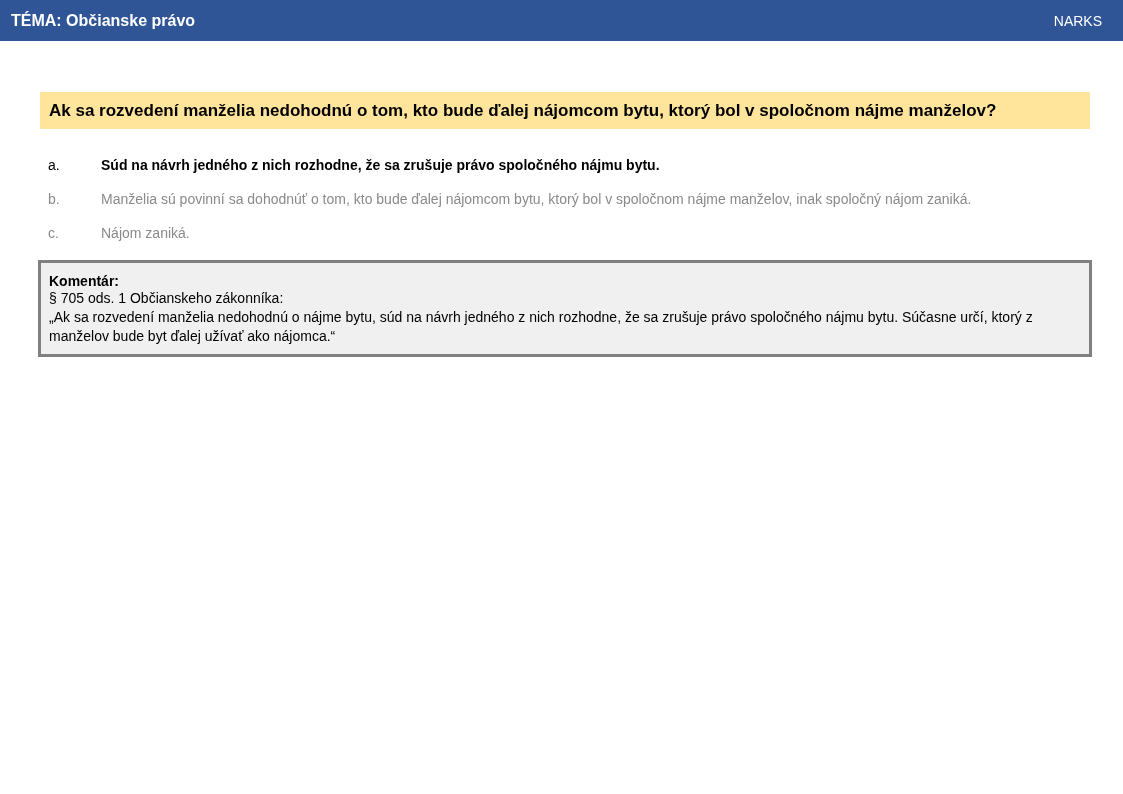 The image size is (1123, 794). I want to click on comment-source: § 705 ods. 1 Občianskeho zákonníka:, so click(167, 298).